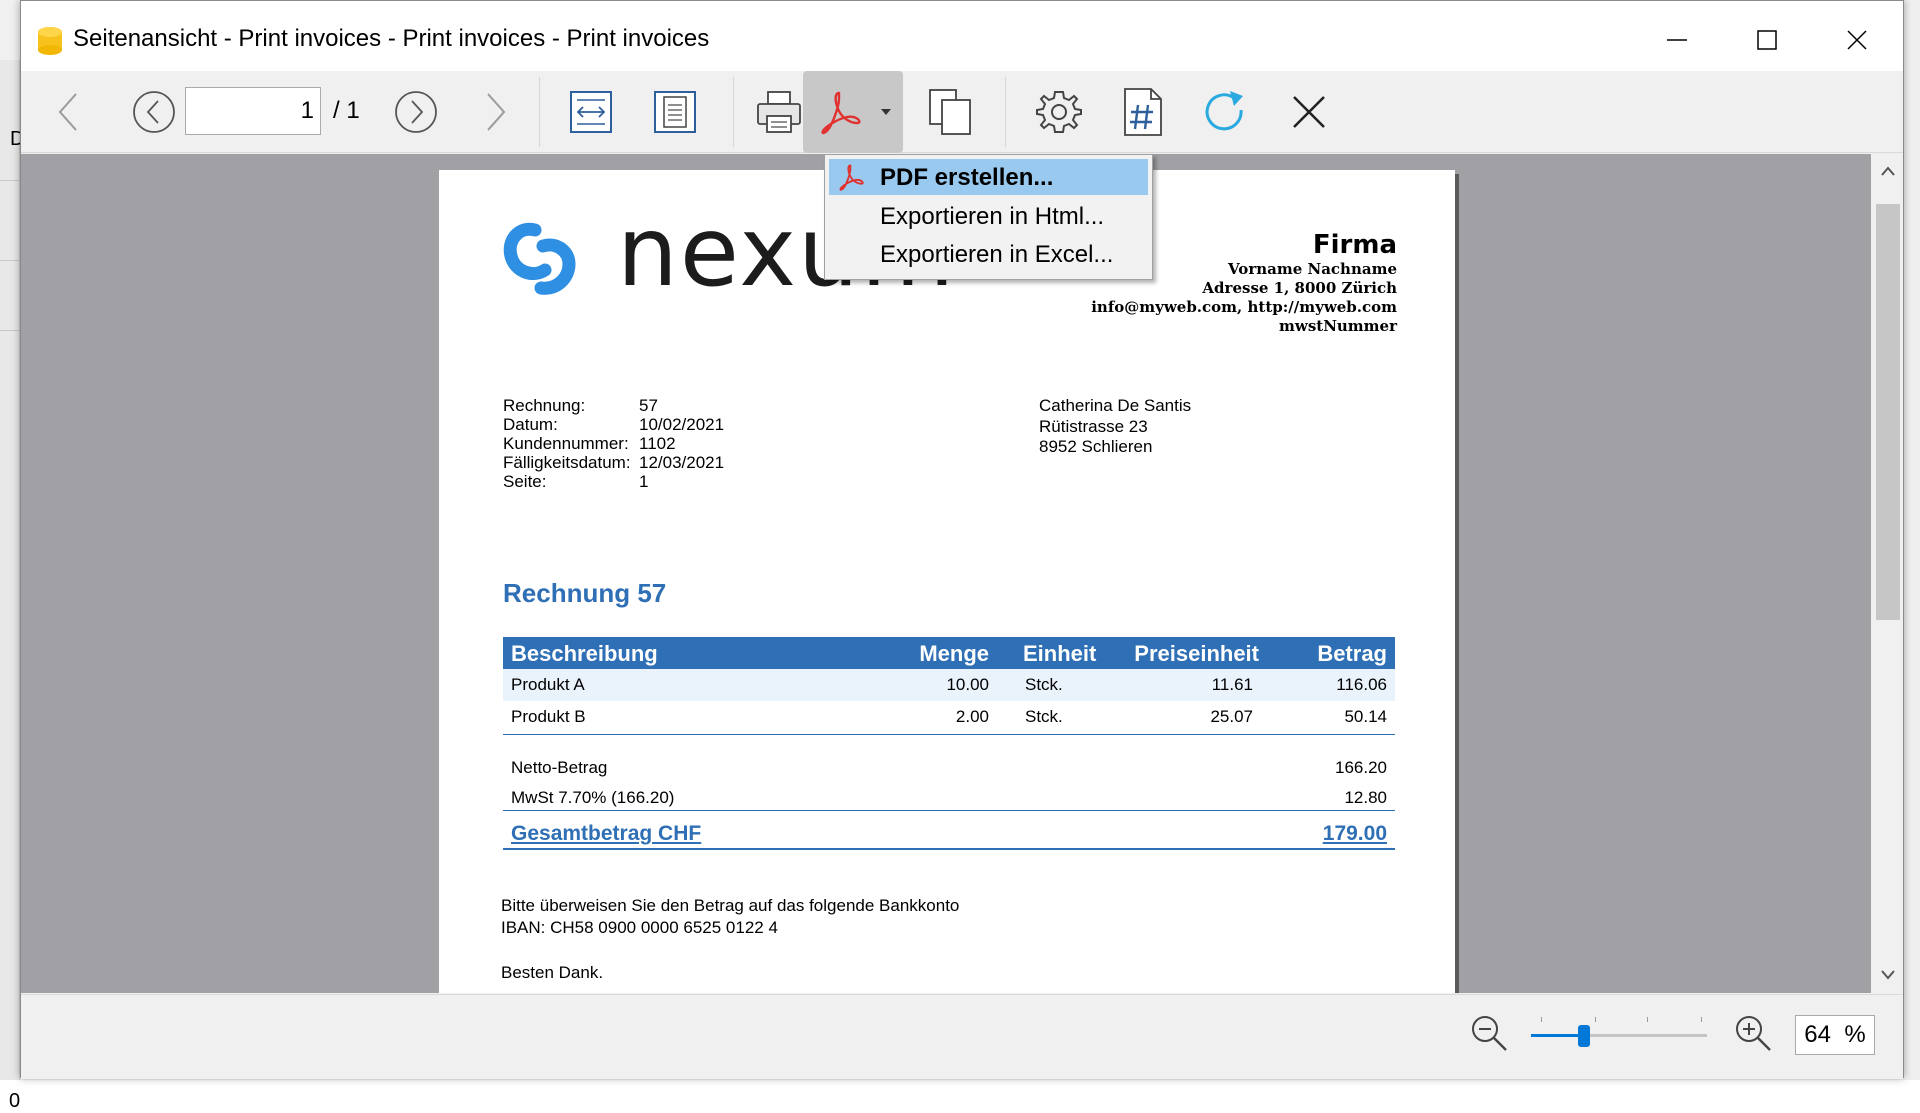  I want to click on meta-row: Datum: 10/02/2021, so click(613, 424).